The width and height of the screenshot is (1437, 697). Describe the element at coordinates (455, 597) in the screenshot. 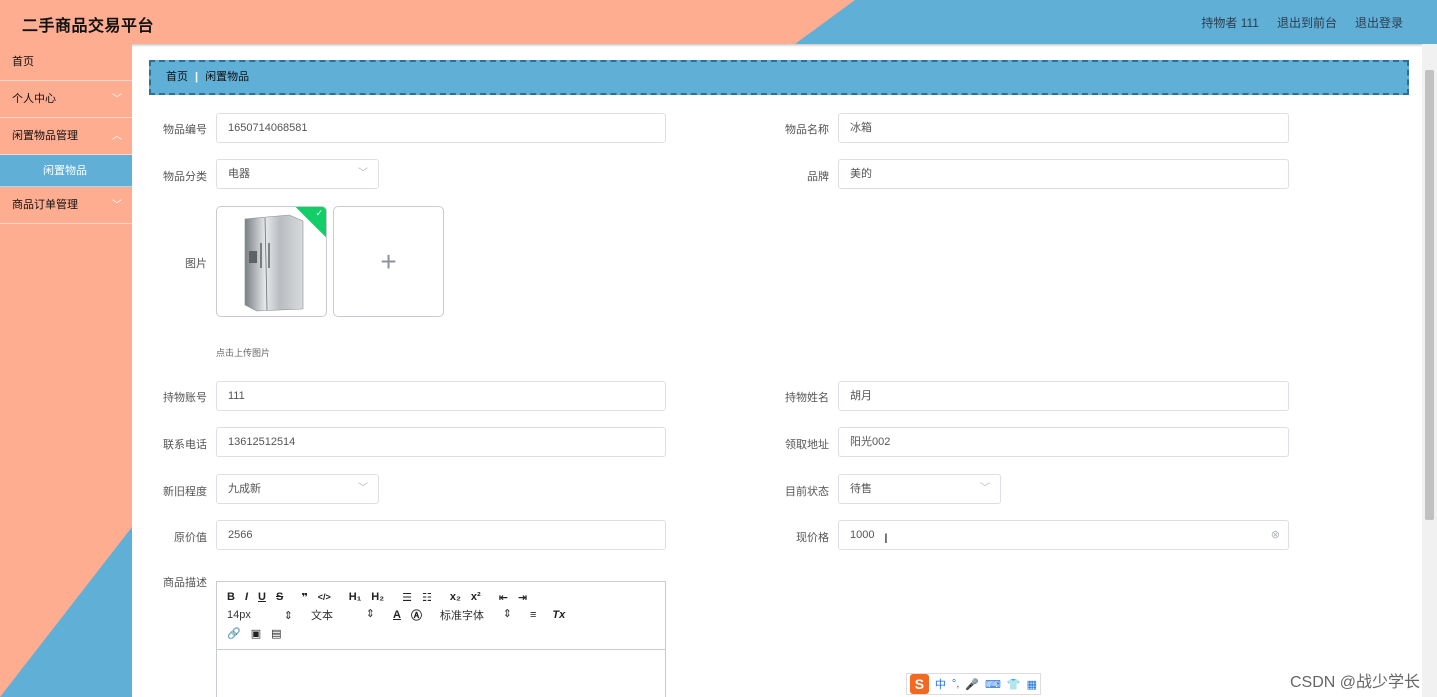

I see `subscript-button: x₂` at that location.